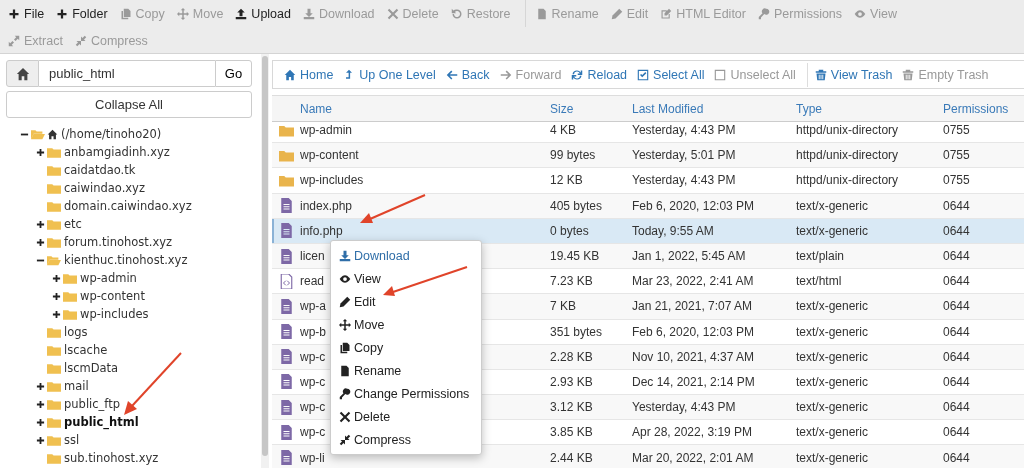  What do you see at coordinates (233, 73) in the screenshot?
I see `go-button: Go` at bounding box center [233, 73].